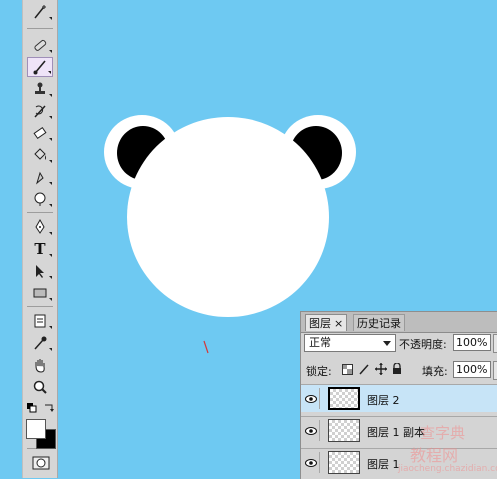  What do you see at coordinates (383, 464) in the screenshot?
I see `layer-name: 图层 1` at bounding box center [383, 464].